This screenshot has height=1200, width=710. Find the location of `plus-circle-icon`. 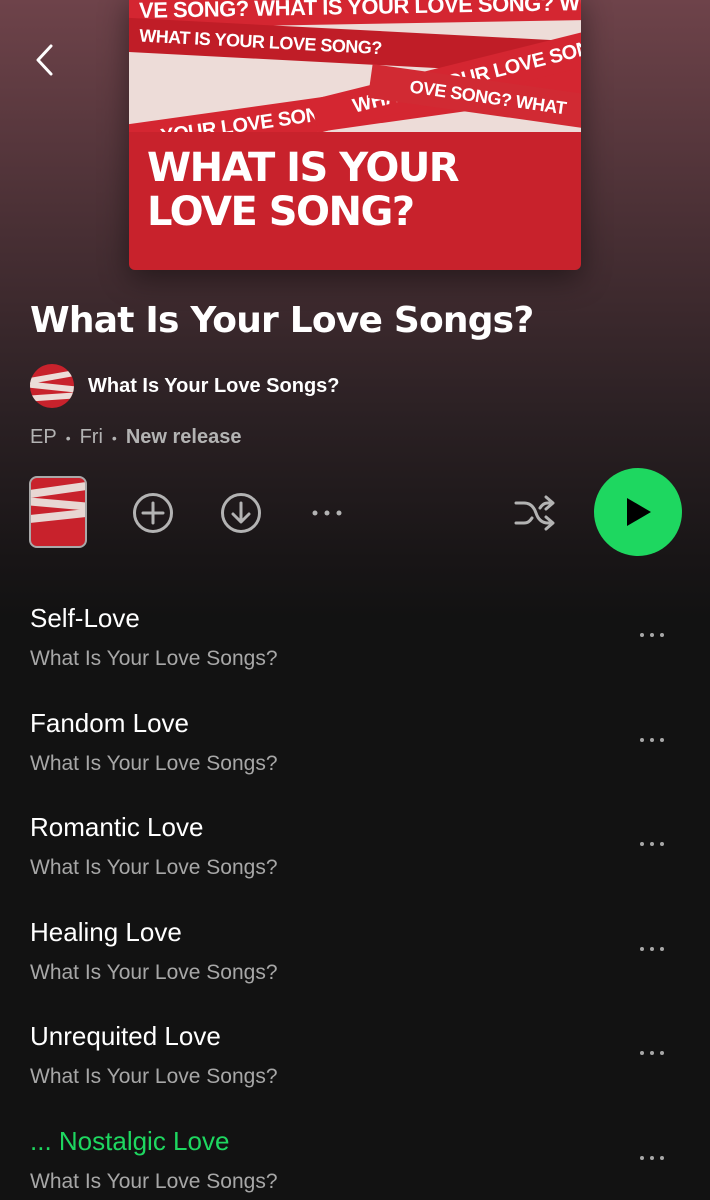

plus-circle-icon is located at coordinates (153, 513).